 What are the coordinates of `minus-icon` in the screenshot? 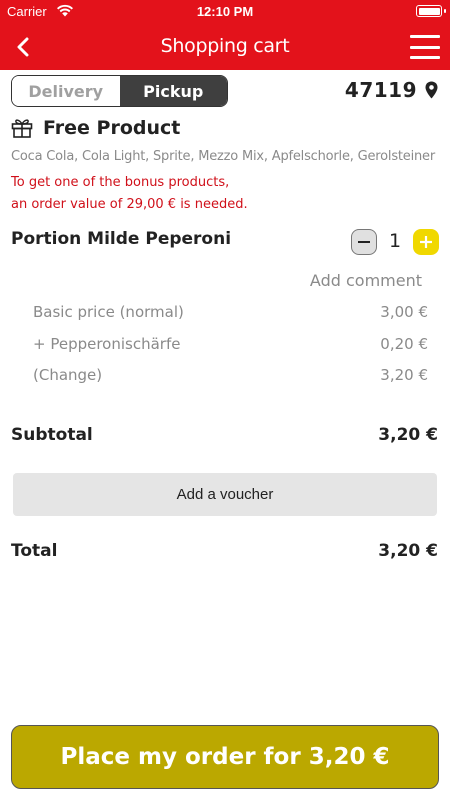 It's located at (364, 242).